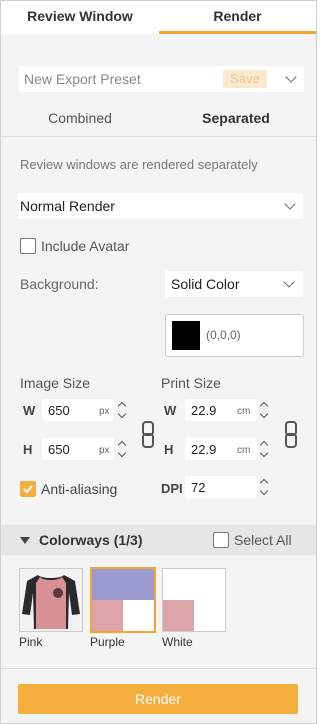 This screenshot has width=320, height=724. What do you see at coordinates (237, 16) in the screenshot?
I see `tab-render: Render` at bounding box center [237, 16].